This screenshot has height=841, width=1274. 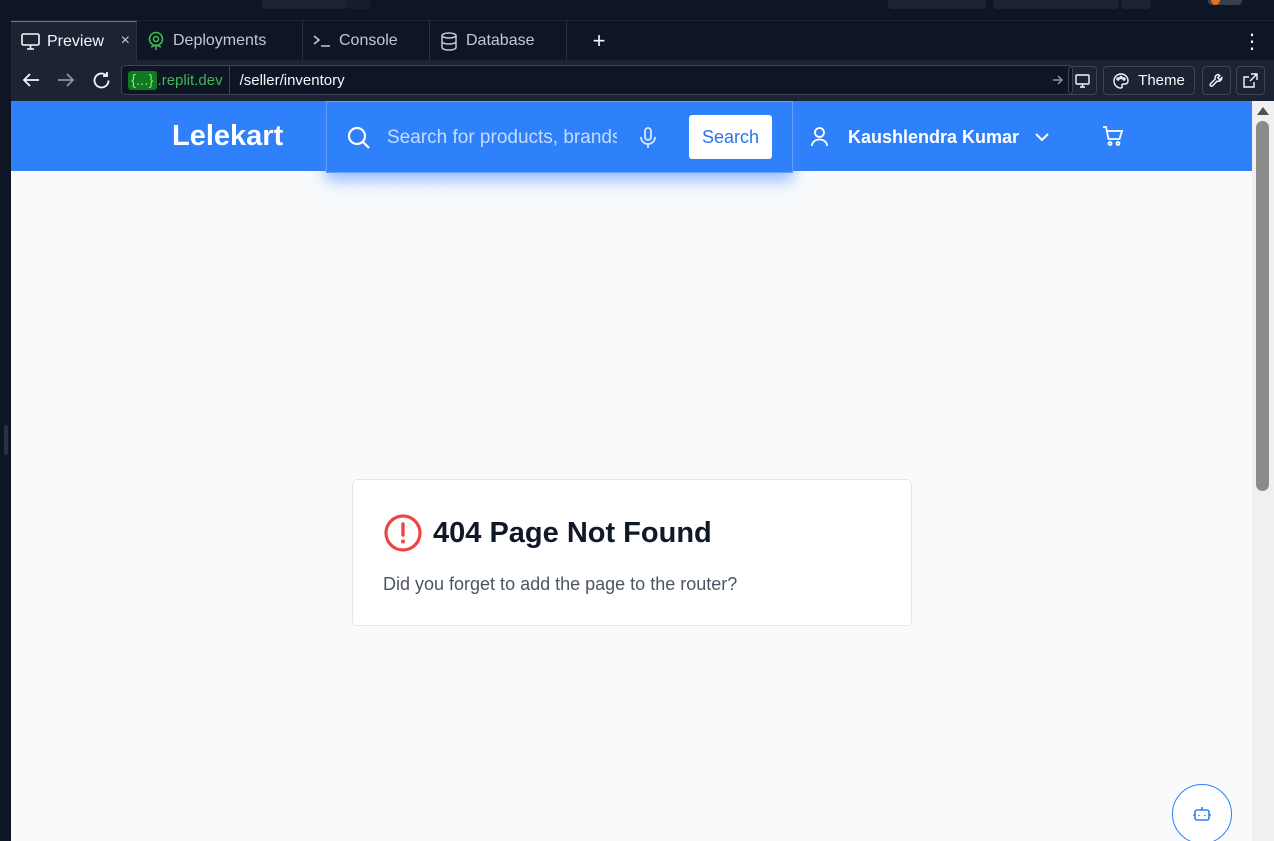 I want to click on tab-label: Database, so click(x=500, y=40).